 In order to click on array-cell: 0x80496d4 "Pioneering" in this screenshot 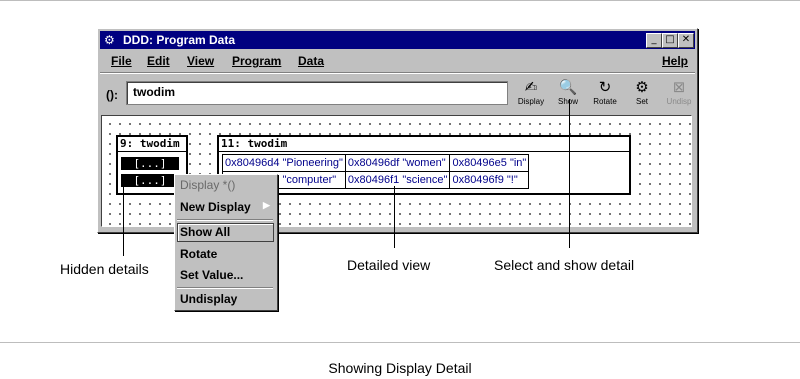, I will do `click(284, 163)`.